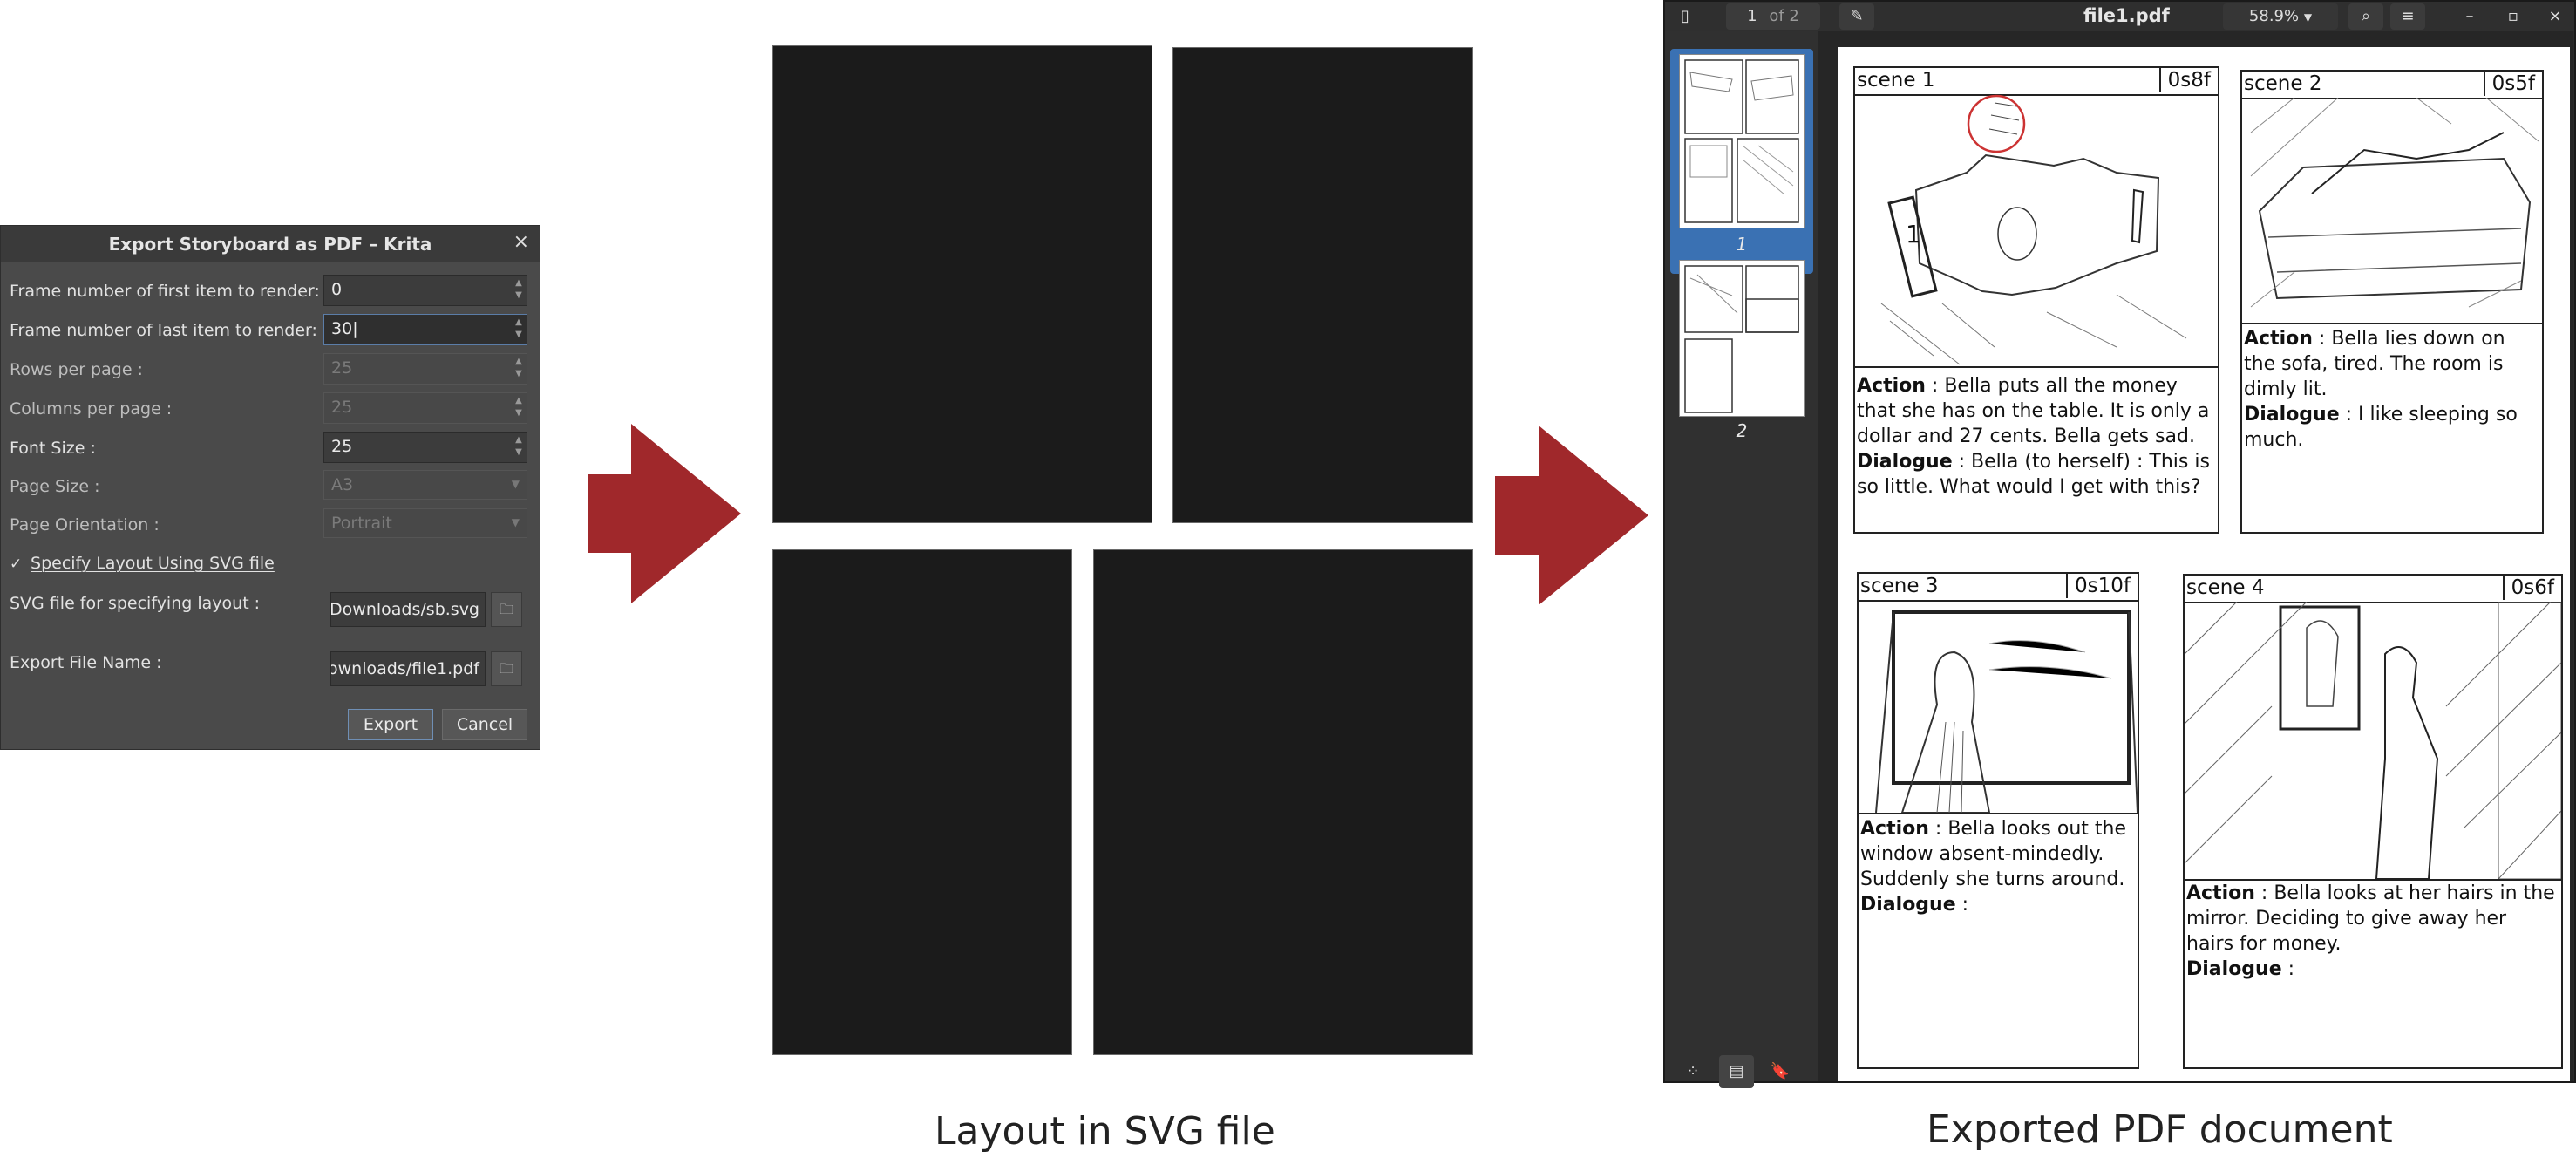 The width and height of the screenshot is (2576, 1158). I want to click on menu-icon: ≡, so click(2407, 16).